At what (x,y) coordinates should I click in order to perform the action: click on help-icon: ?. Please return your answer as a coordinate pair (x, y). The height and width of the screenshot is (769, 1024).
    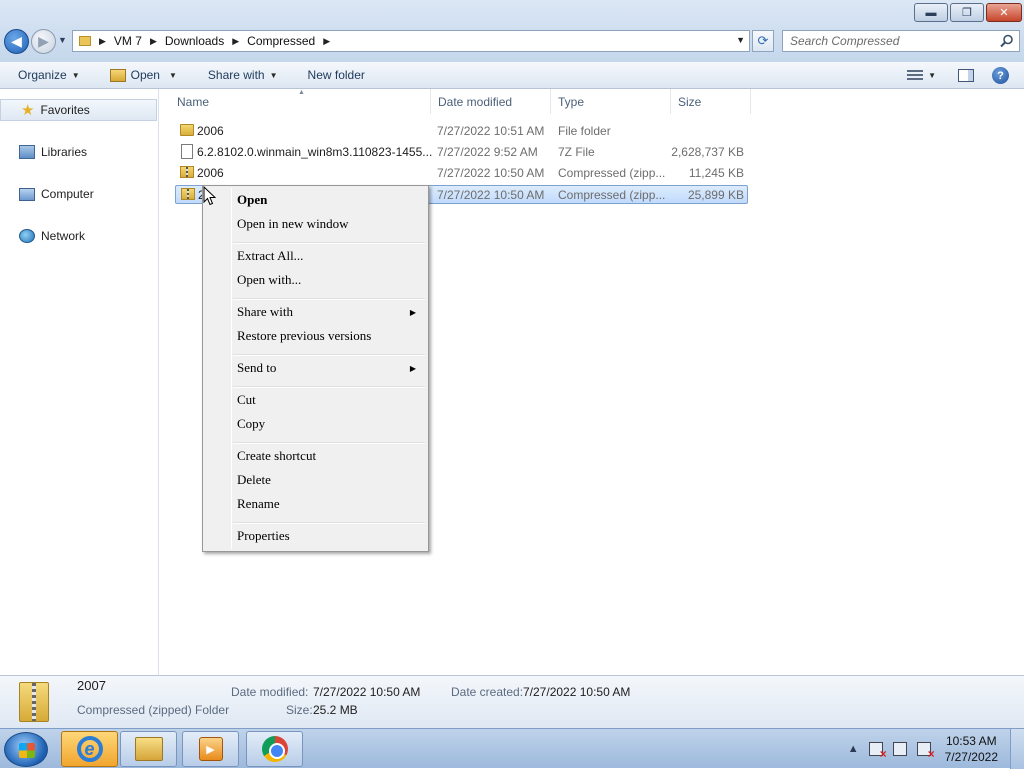
    Looking at the image, I should click on (1000, 75).